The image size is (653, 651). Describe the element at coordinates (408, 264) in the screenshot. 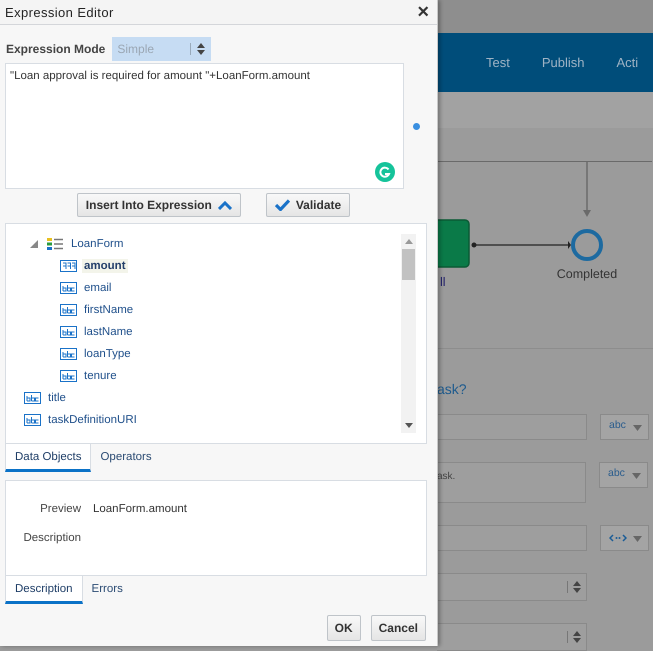

I see `scroll-thumb` at that location.